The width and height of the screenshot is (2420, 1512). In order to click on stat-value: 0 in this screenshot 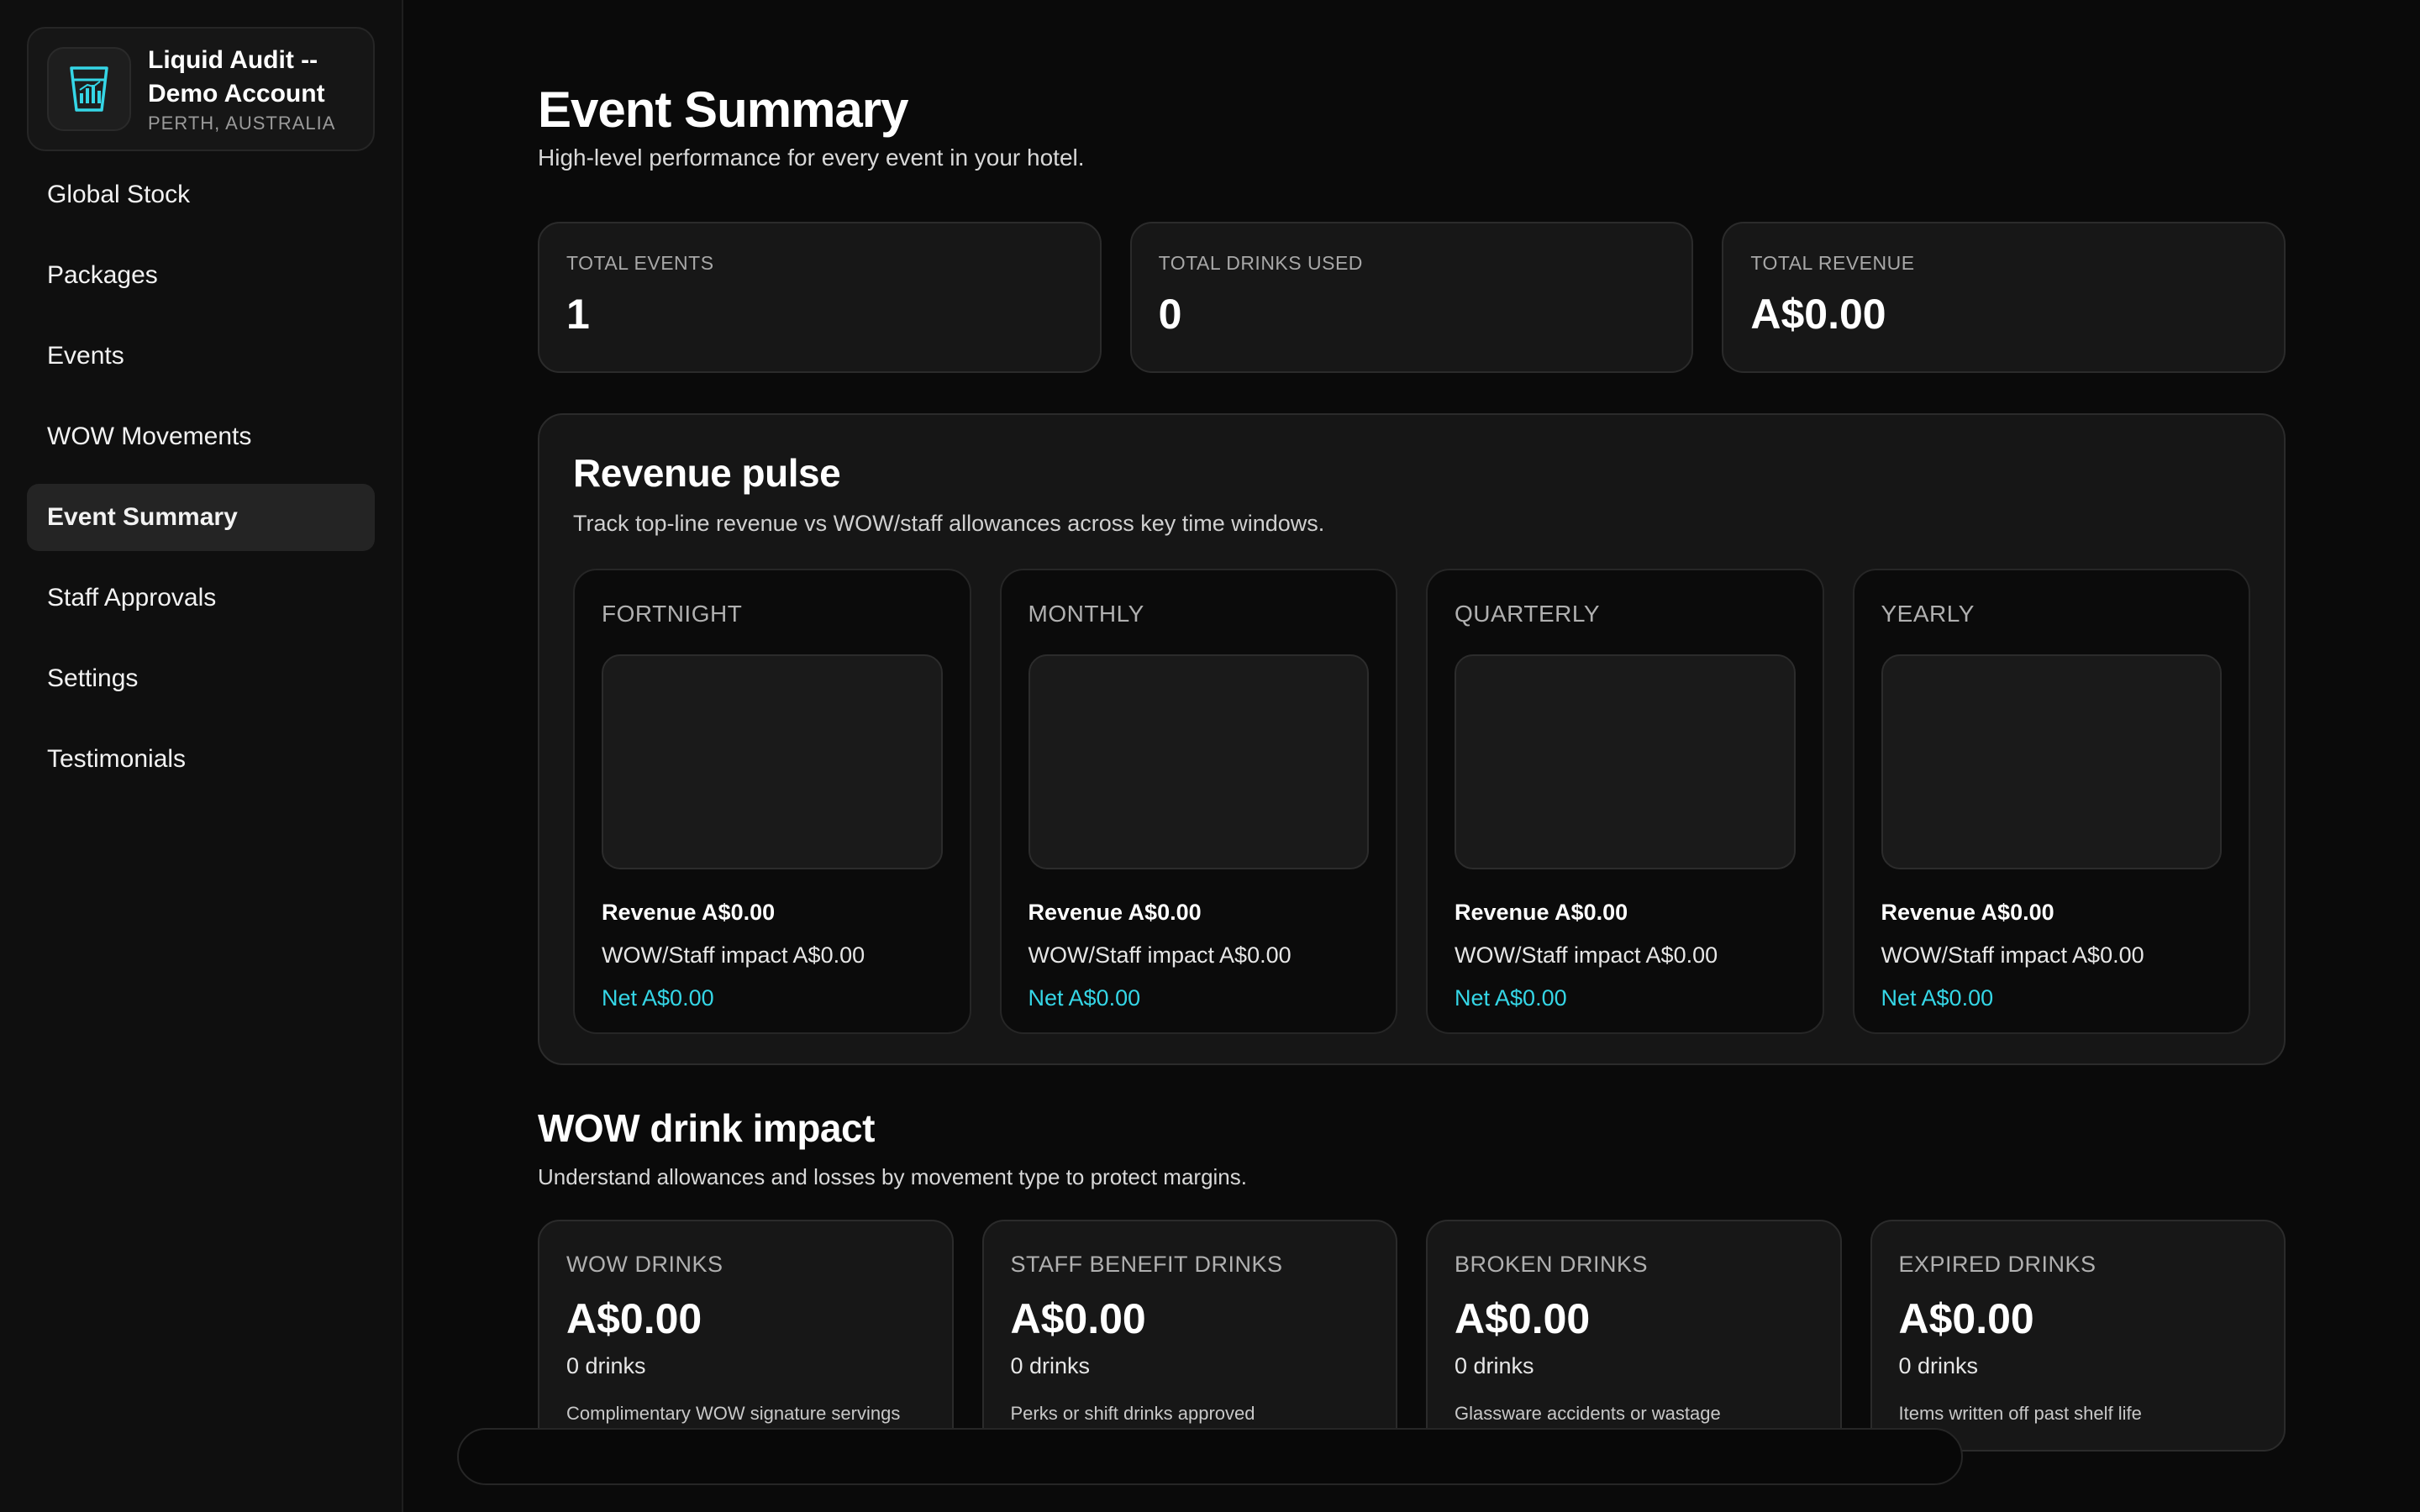, I will do `click(1170, 314)`.